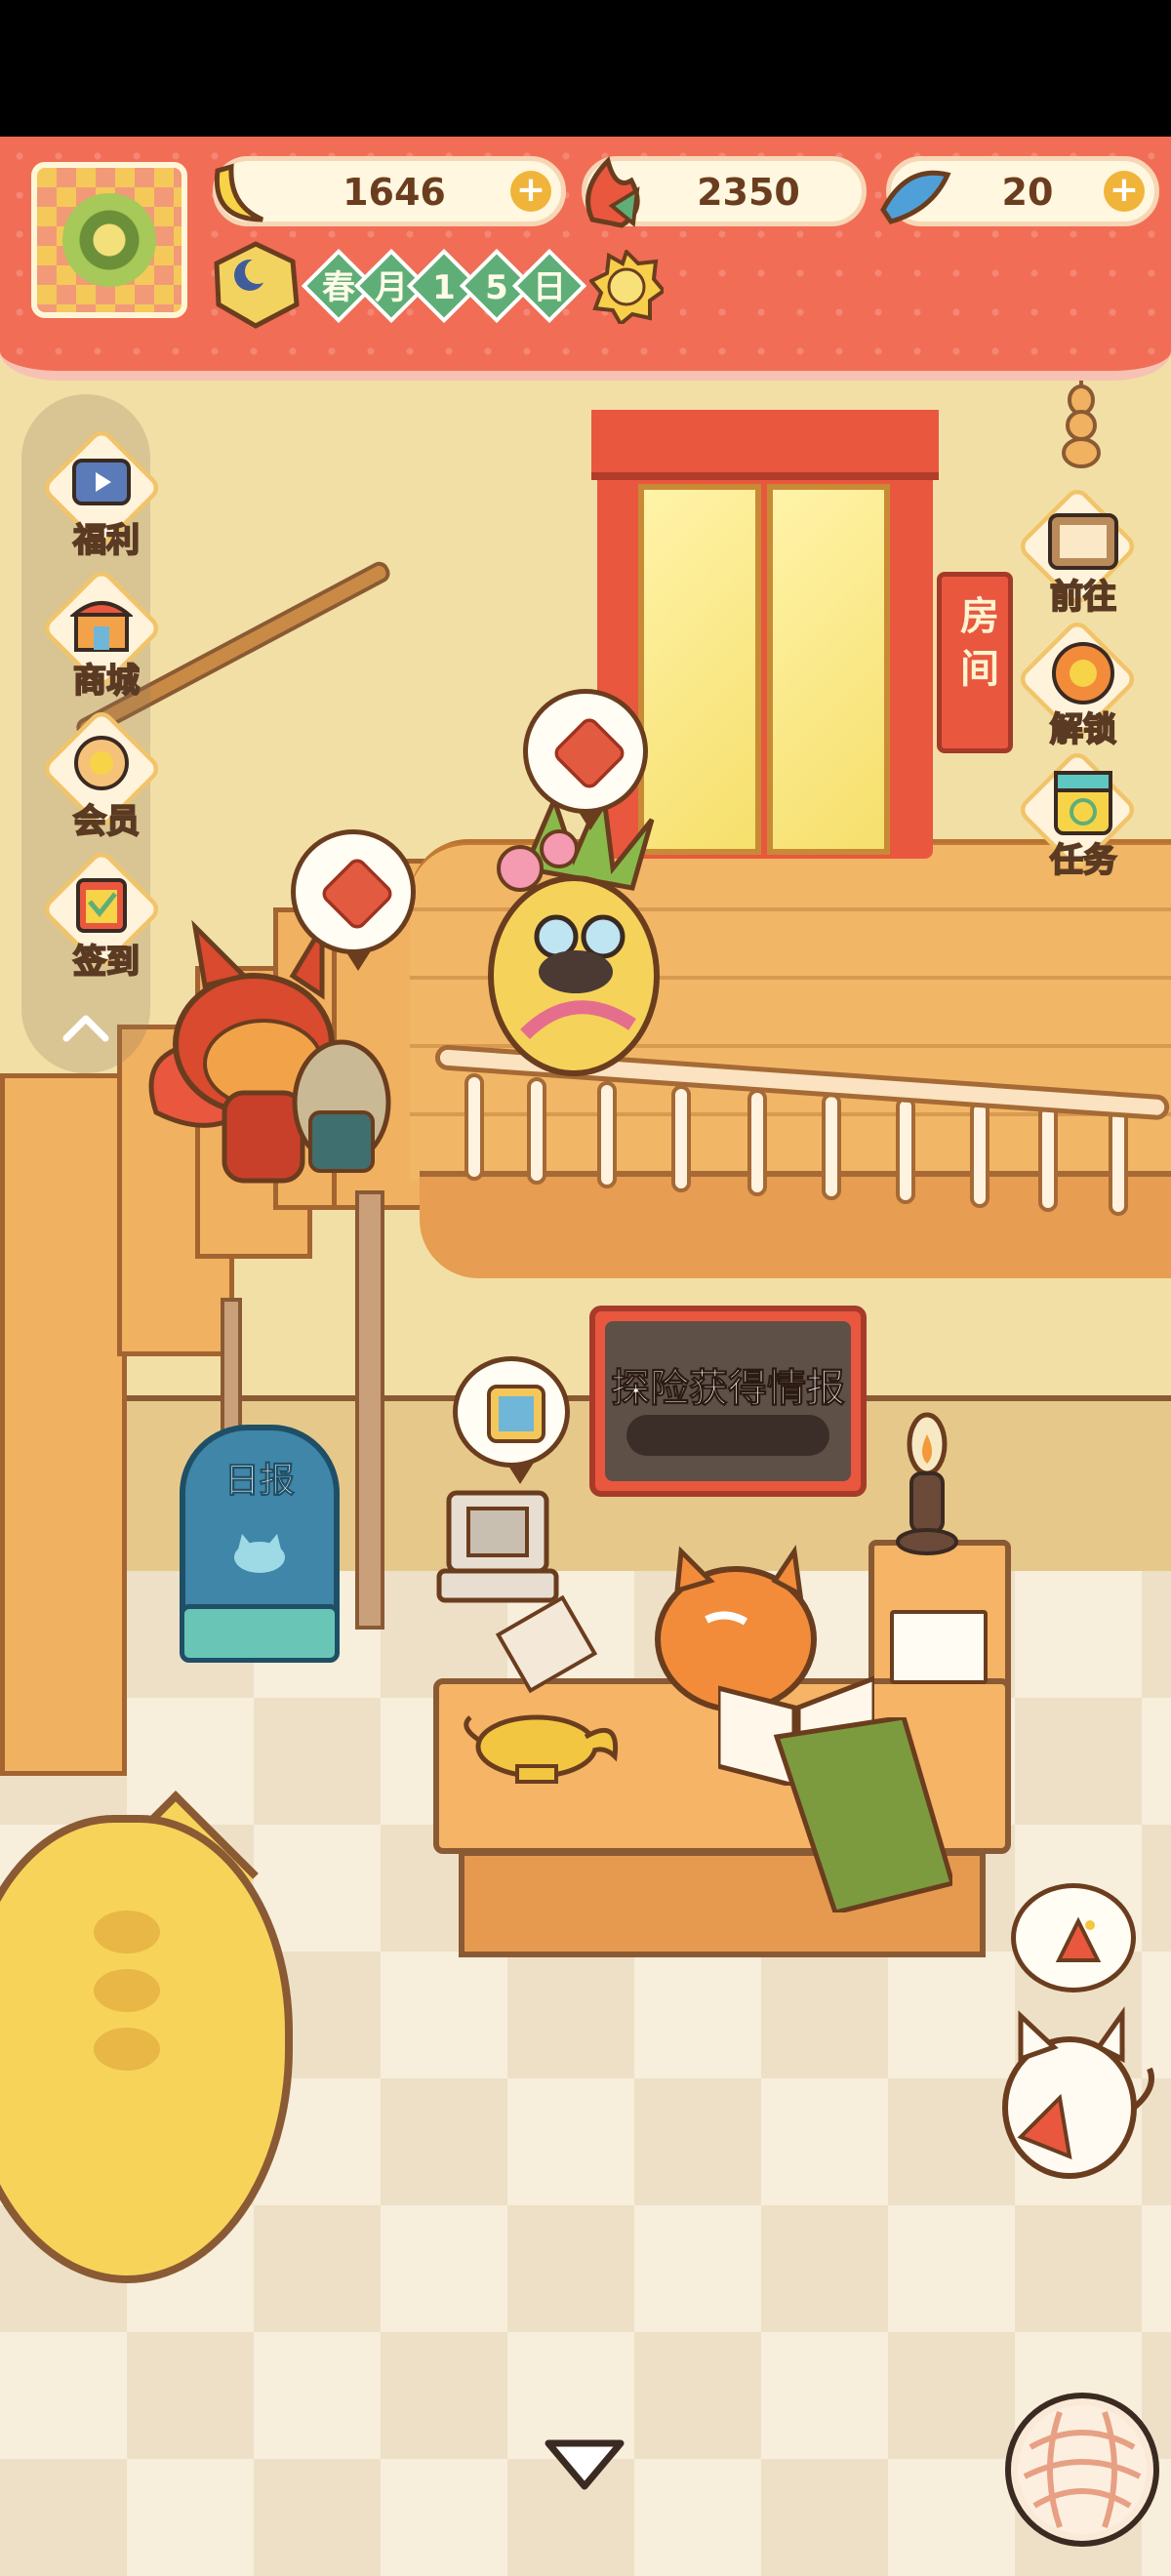 This screenshot has width=1171, height=2576. What do you see at coordinates (257, 285) in the screenshot?
I see `moon-clock-icon` at bounding box center [257, 285].